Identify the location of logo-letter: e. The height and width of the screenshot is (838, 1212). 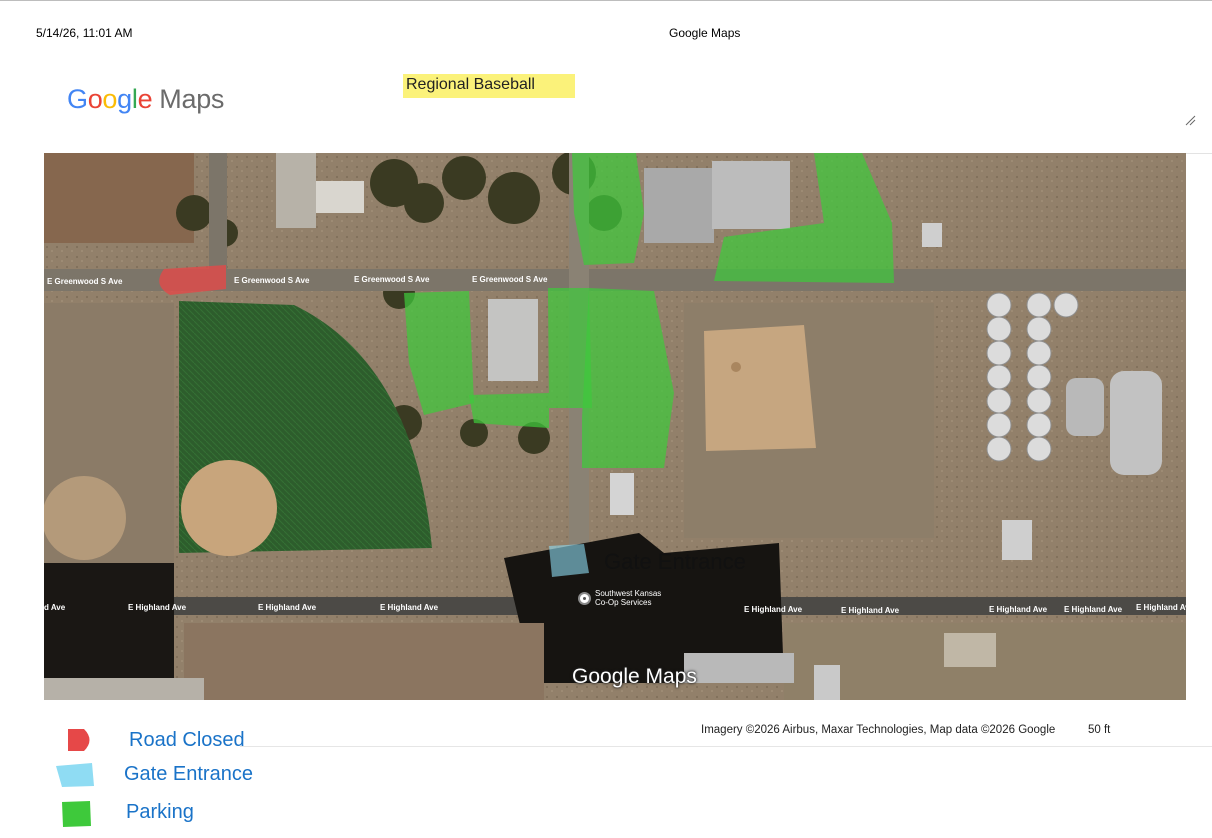
(145, 99).